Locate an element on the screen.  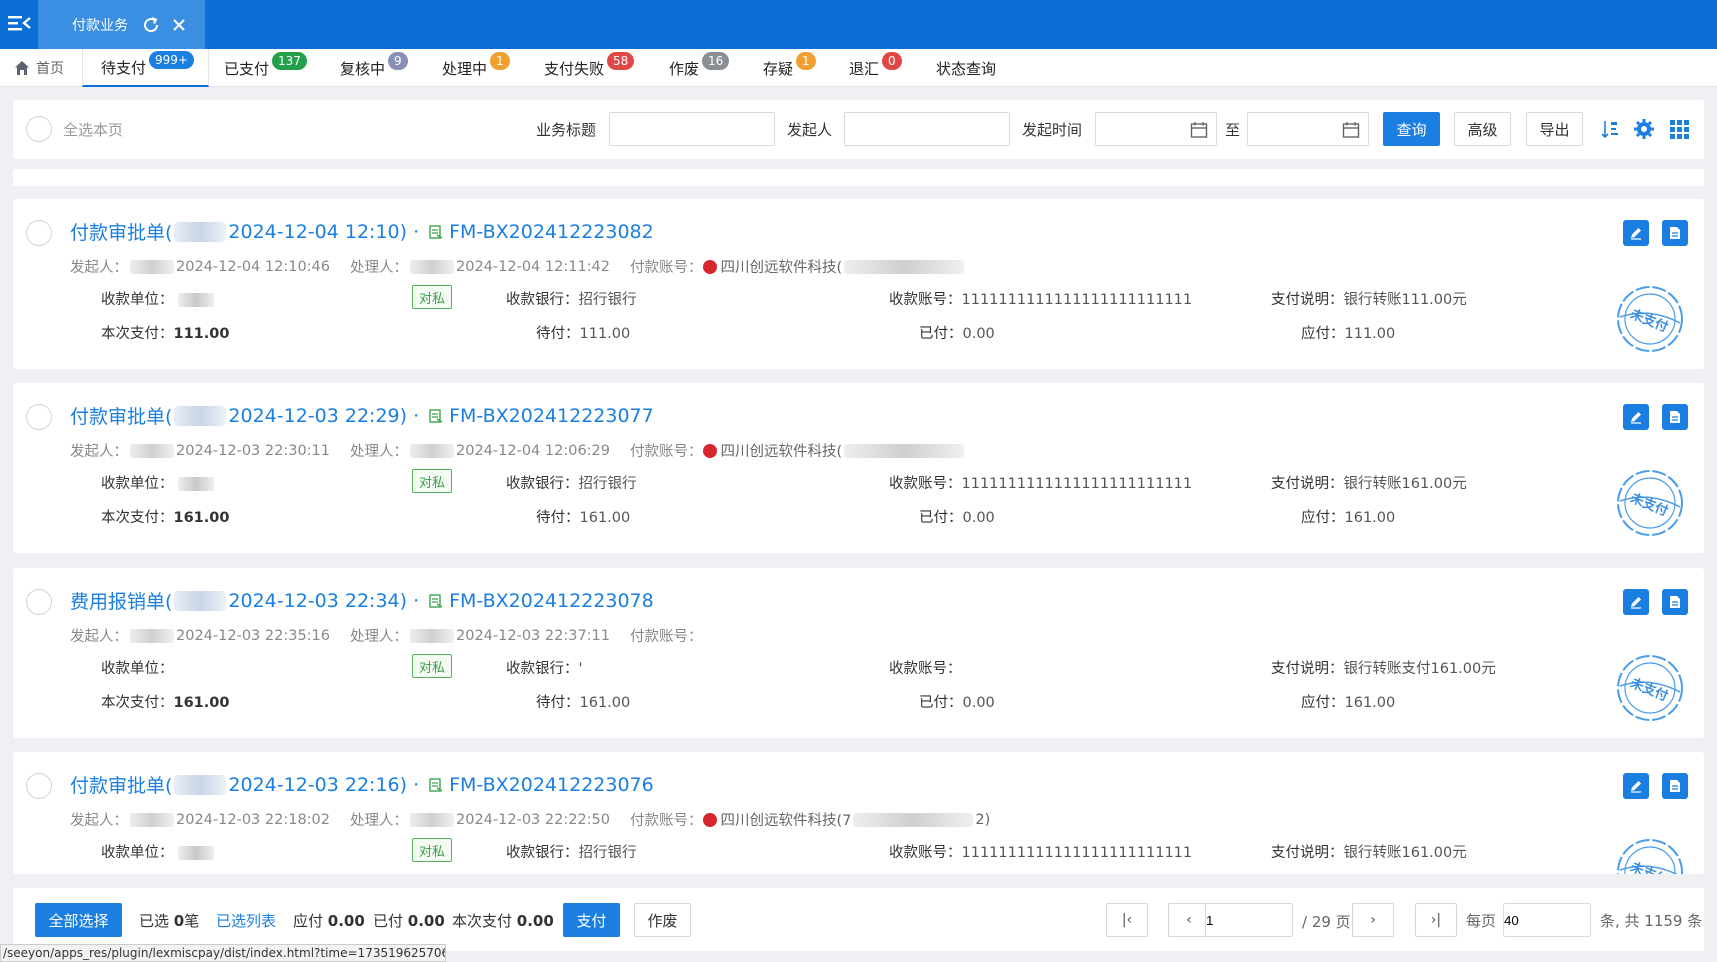
handled-time: 2024-12-03 22:37:11 is located at coordinates (533, 635).